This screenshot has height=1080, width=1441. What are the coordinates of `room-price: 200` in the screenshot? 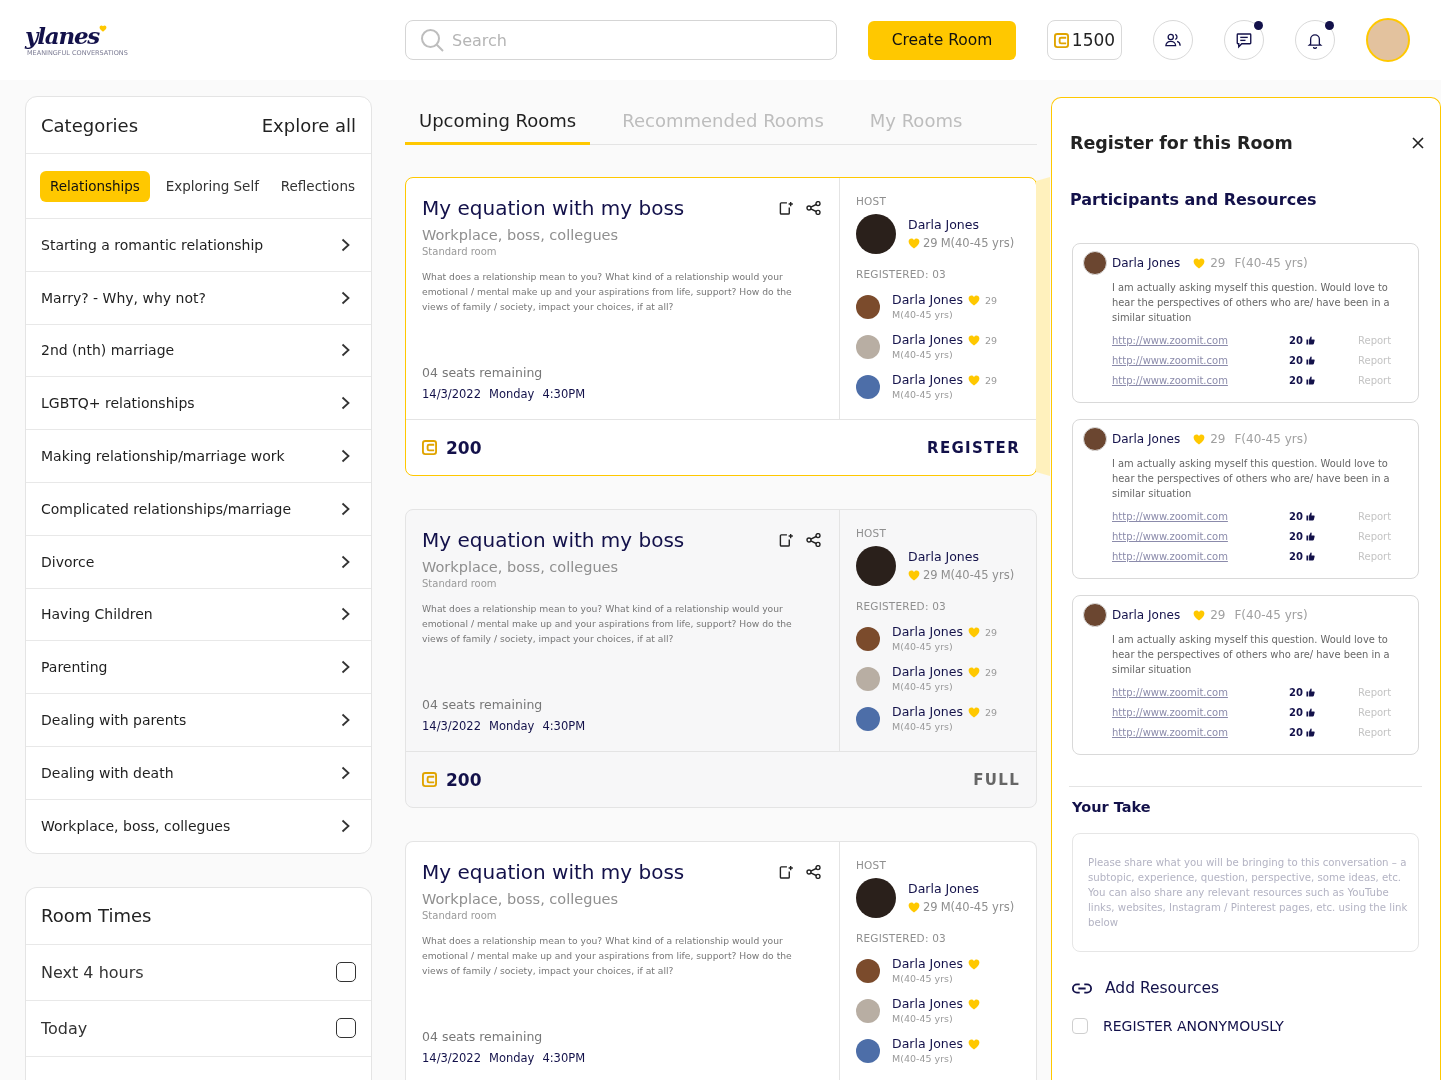 It's located at (464, 779).